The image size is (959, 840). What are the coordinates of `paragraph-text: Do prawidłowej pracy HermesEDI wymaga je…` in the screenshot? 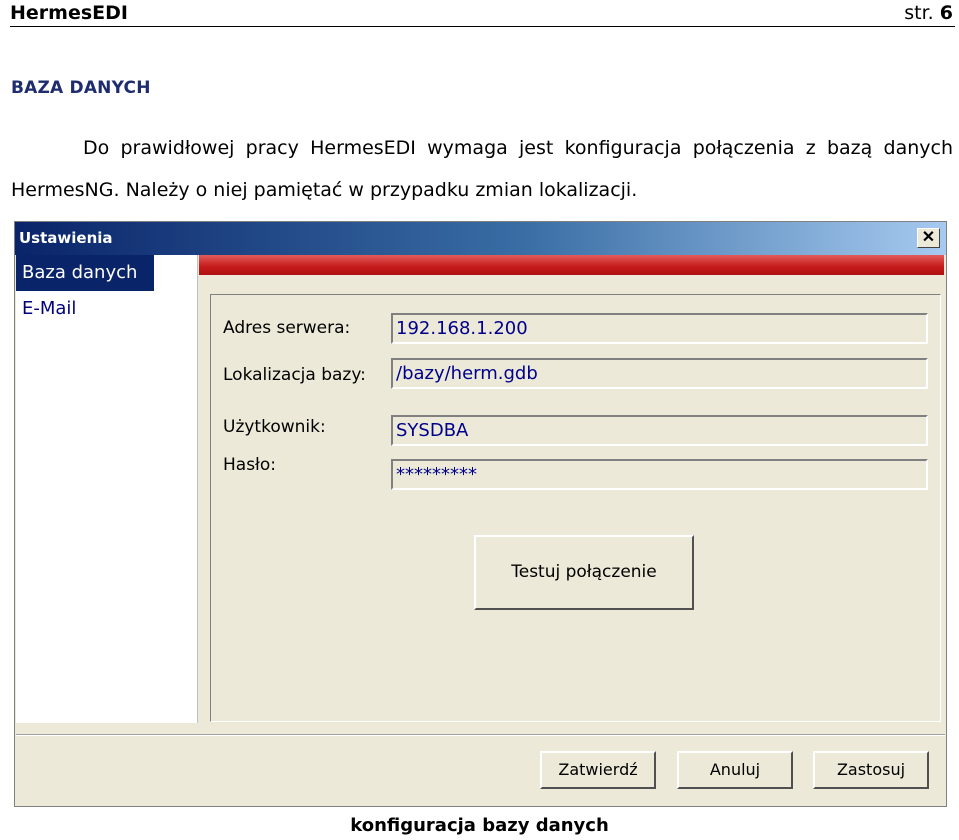 It's located at (482, 169).